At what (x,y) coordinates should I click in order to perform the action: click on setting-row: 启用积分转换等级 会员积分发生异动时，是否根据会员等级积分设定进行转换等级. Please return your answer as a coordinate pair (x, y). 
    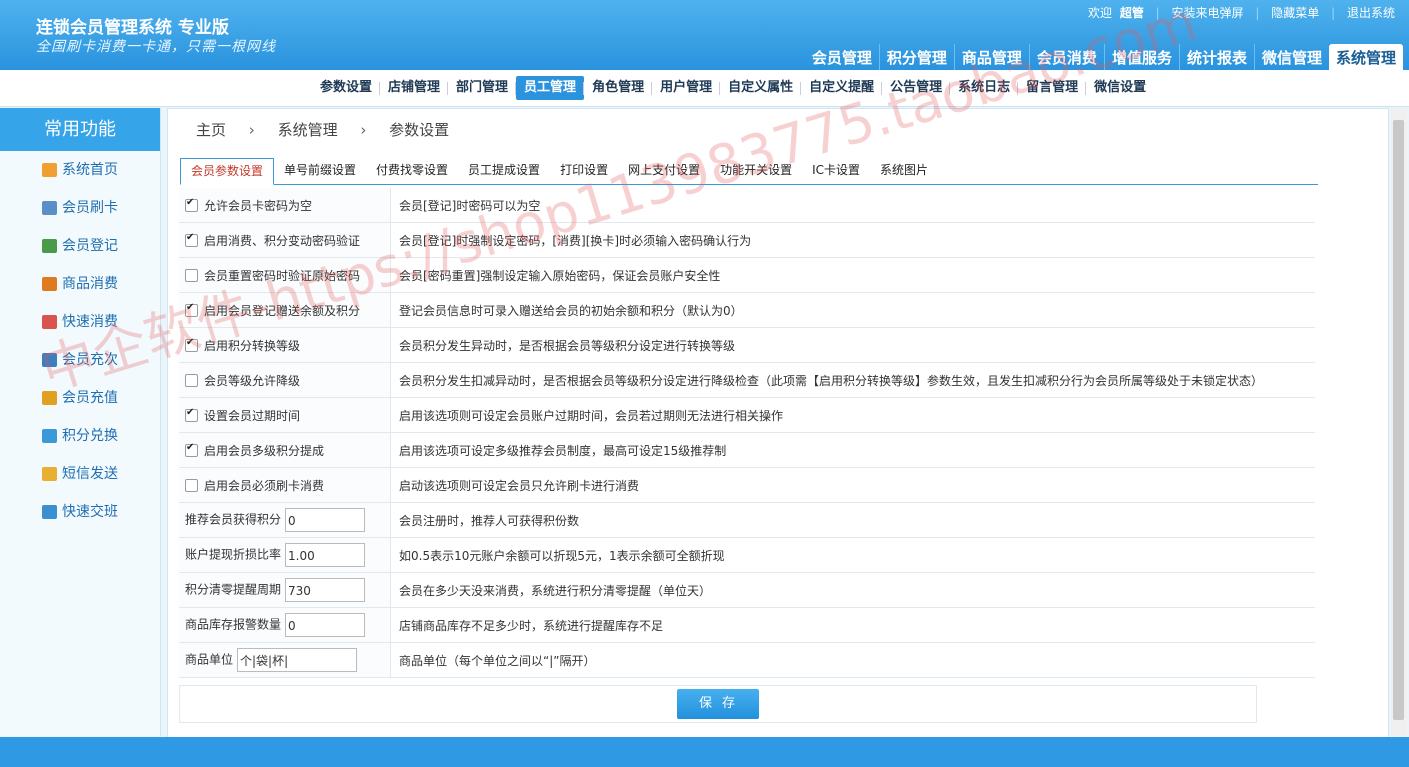
    Looking at the image, I should click on (747, 345).